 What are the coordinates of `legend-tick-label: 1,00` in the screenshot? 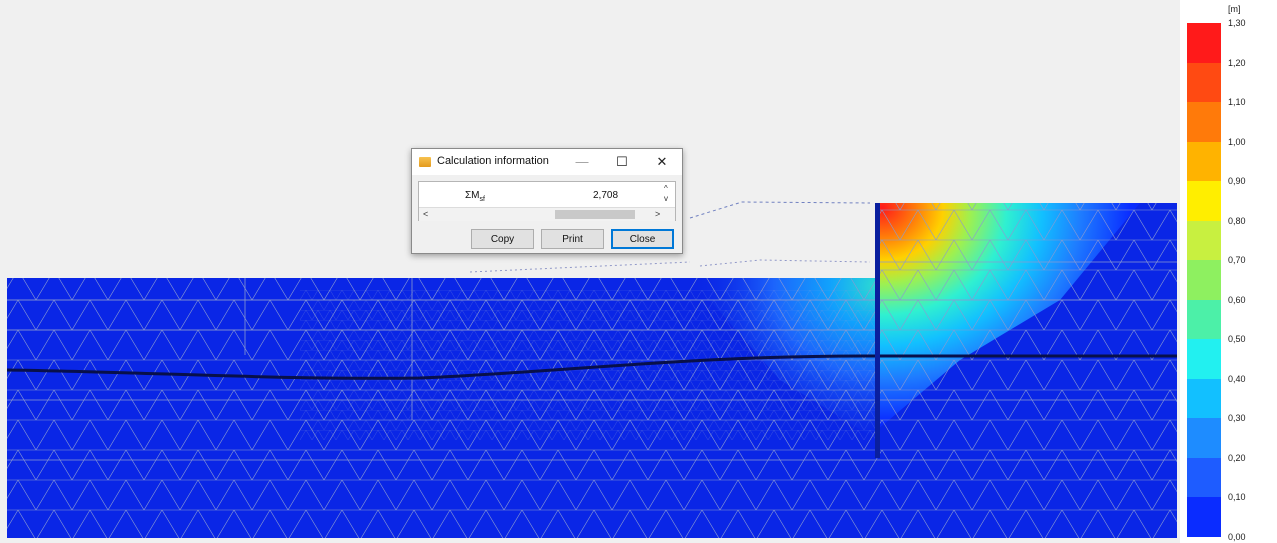 It's located at (1237, 141).